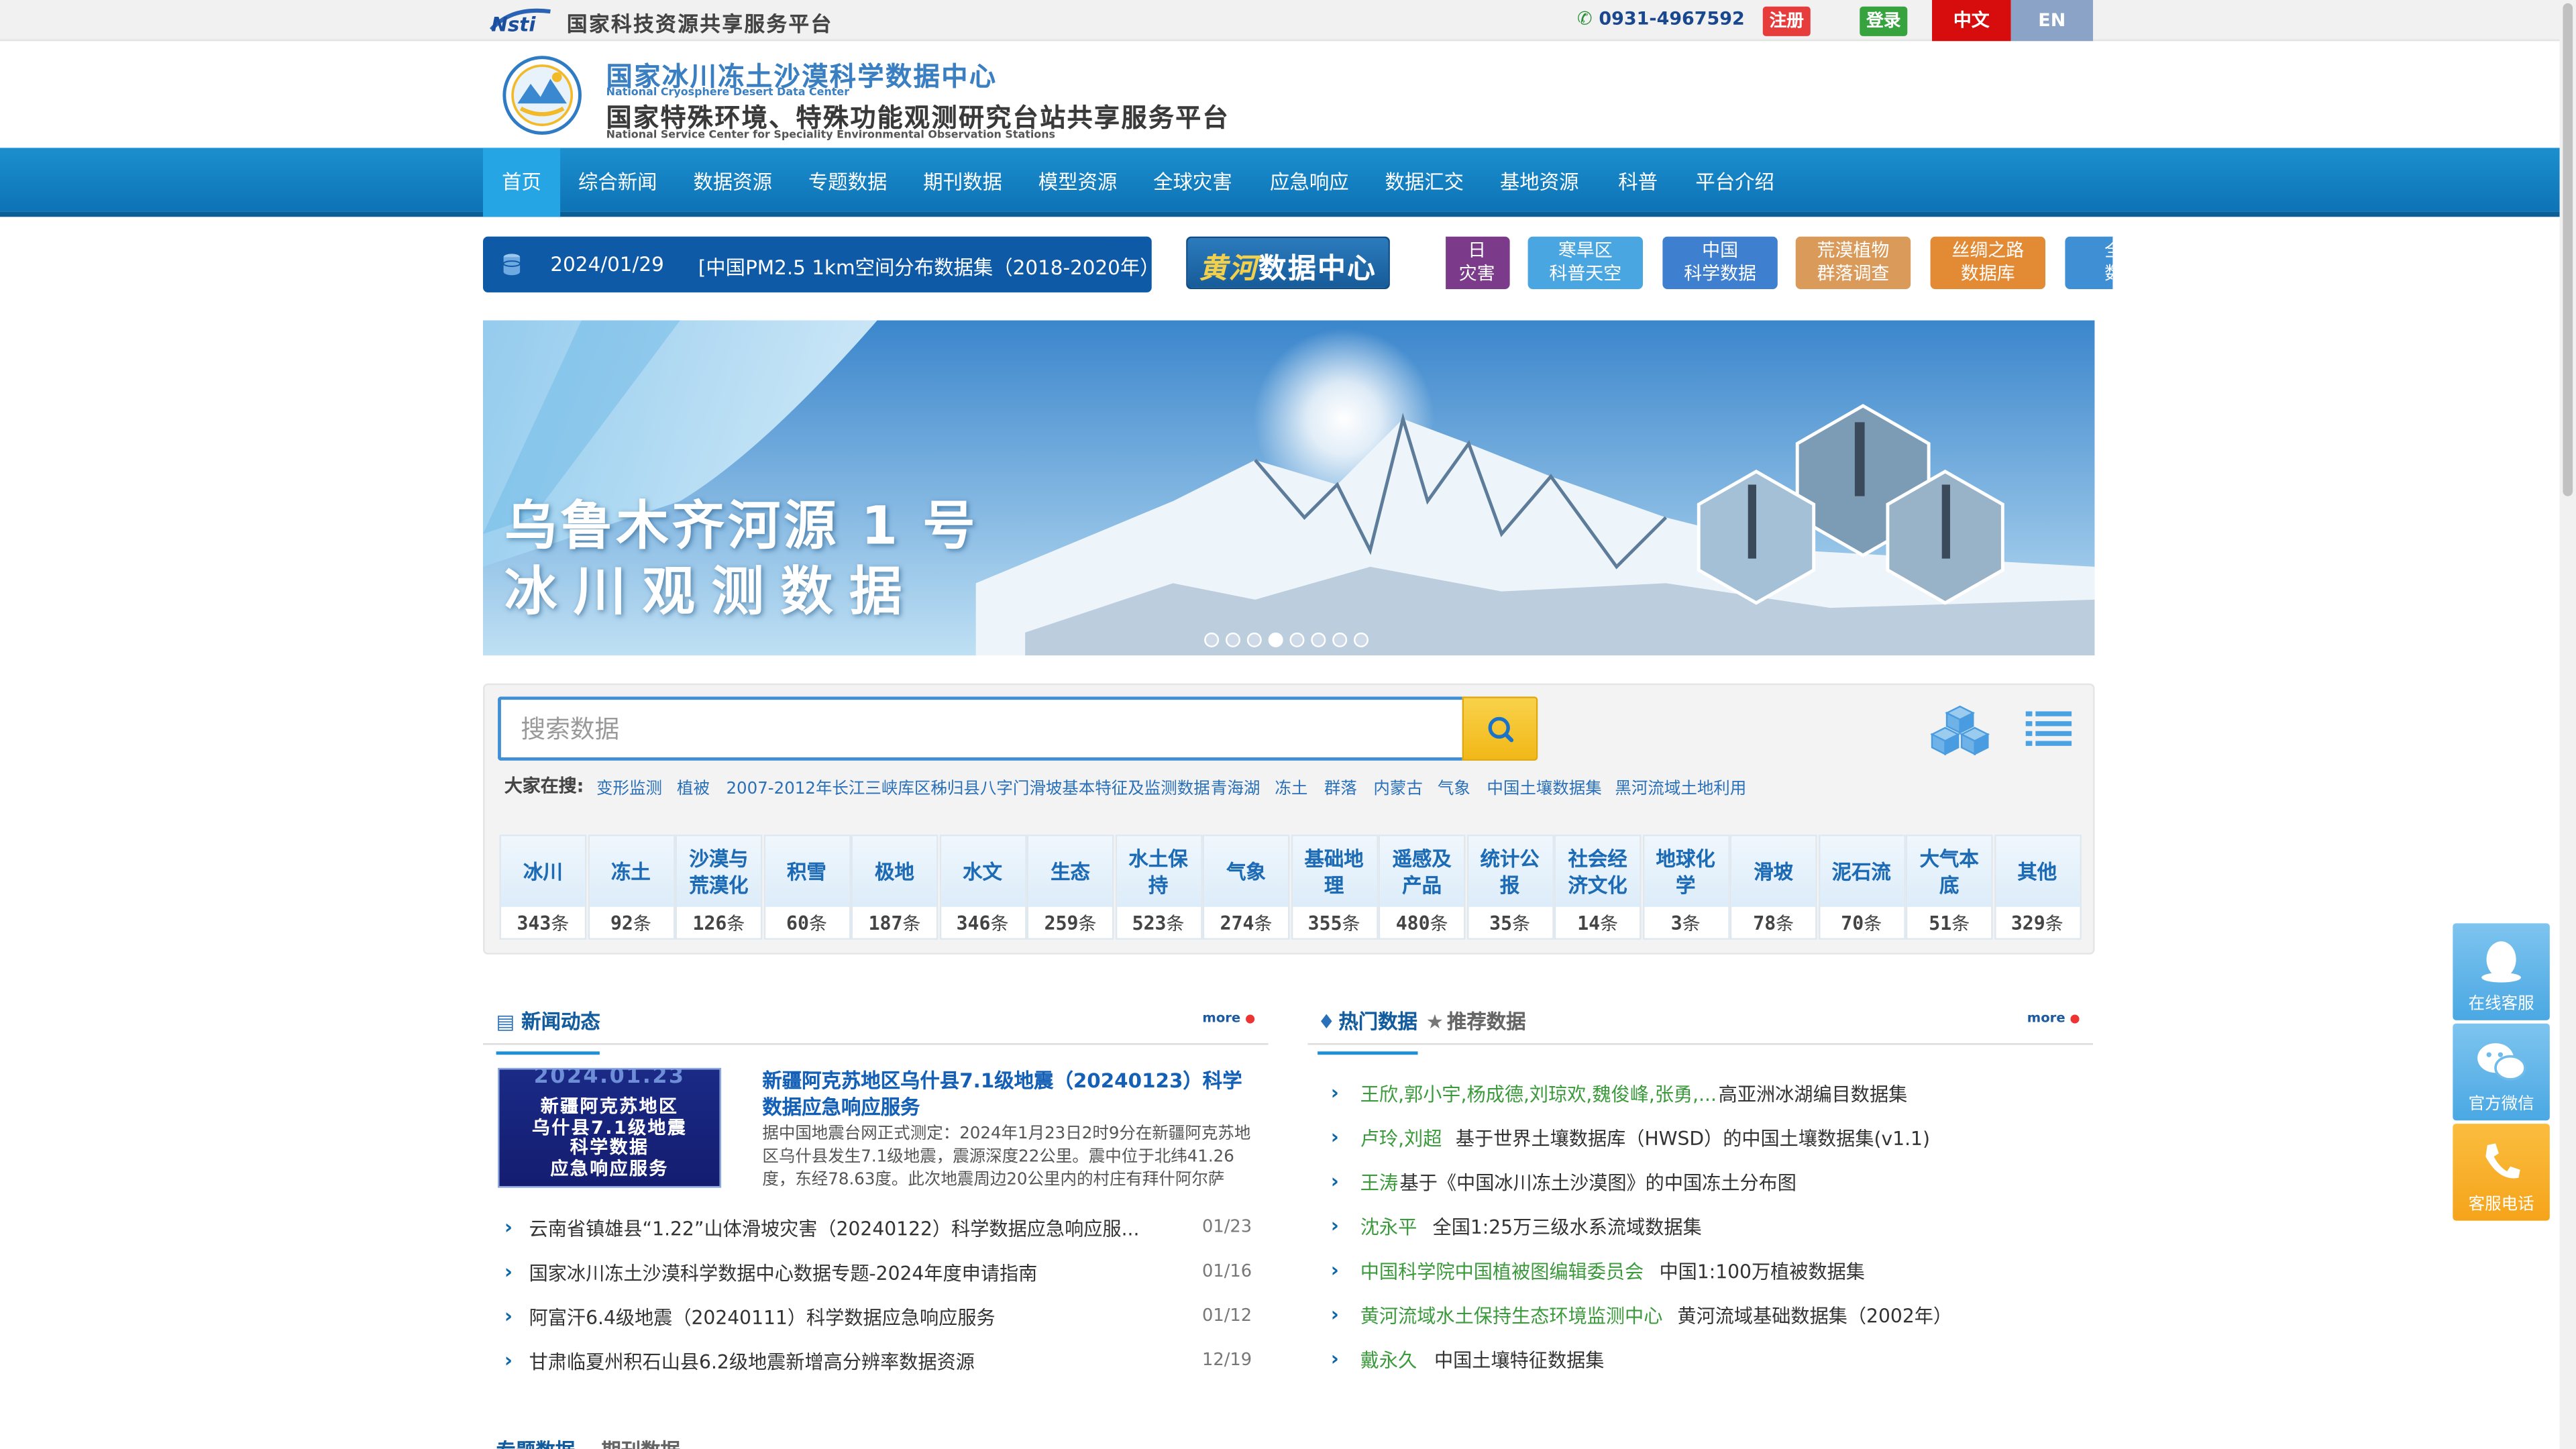  What do you see at coordinates (617, 182) in the screenshot?
I see `nav-item-news: 综合新闻` at bounding box center [617, 182].